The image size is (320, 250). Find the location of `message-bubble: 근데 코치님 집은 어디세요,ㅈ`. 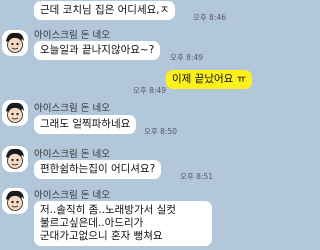

message-bubble: 근데 코치님 집은 어디세요,ㅈ is located at coordinates (105, 10).